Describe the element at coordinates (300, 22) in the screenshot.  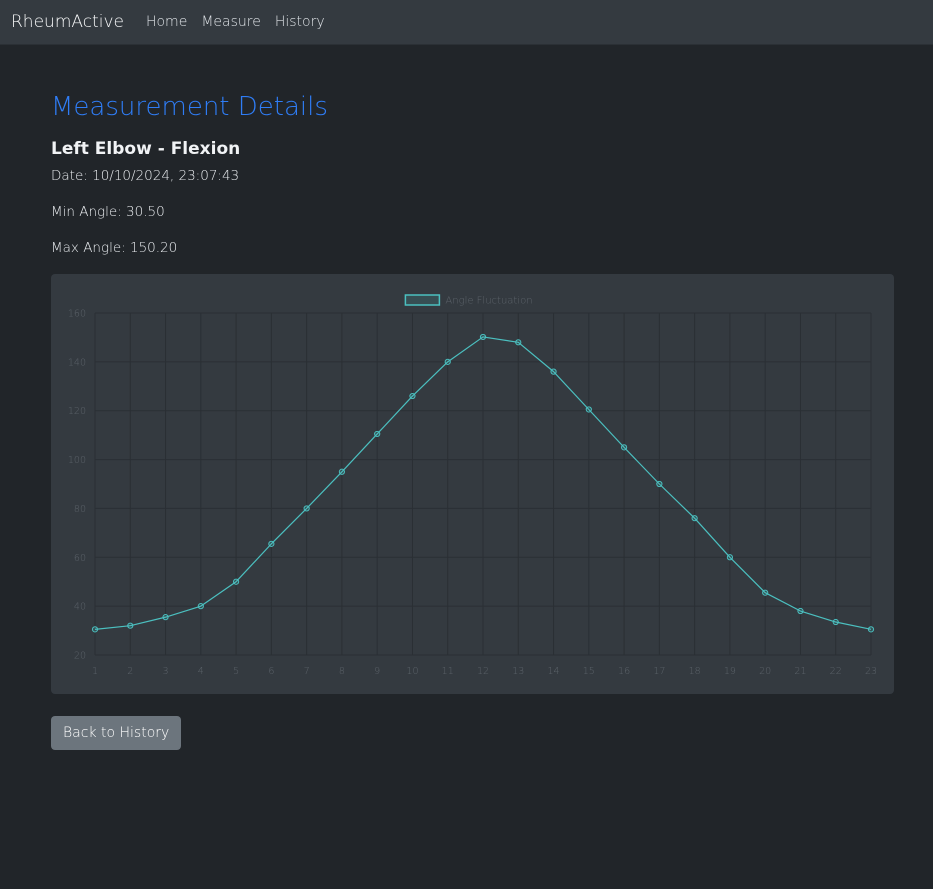
I see `nav-link-history: History` at that location.